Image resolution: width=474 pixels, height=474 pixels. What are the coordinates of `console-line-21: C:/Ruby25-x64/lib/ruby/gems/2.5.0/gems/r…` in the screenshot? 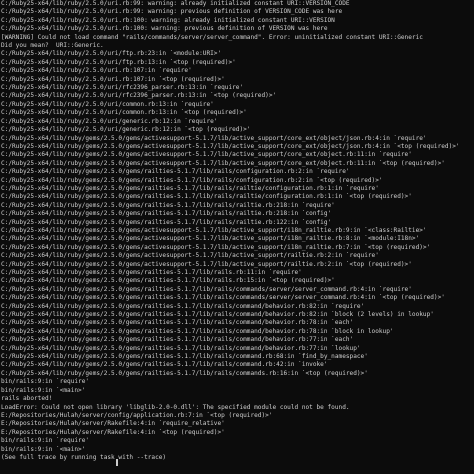 It's located at (175, 172).